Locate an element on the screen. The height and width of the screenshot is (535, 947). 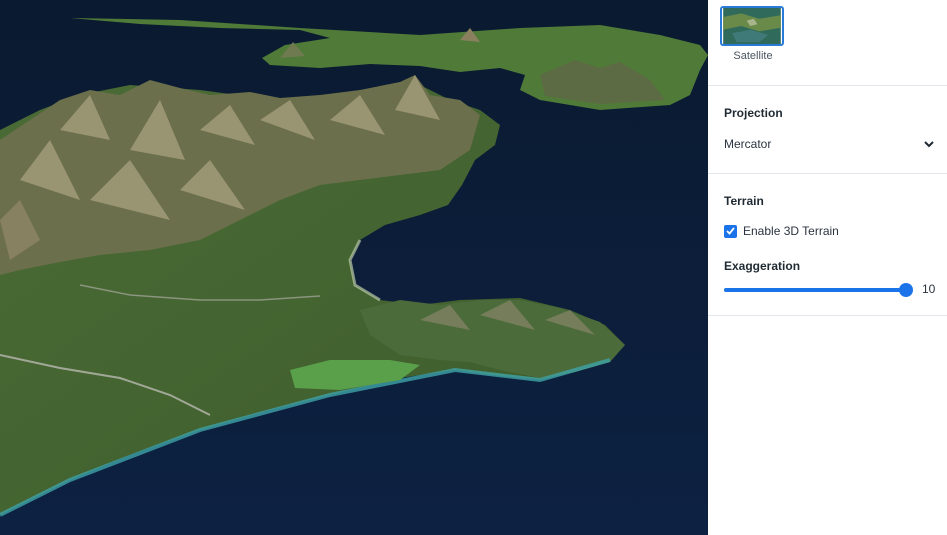
exaggeration-value: 10 is located at coordinates (929, 289).